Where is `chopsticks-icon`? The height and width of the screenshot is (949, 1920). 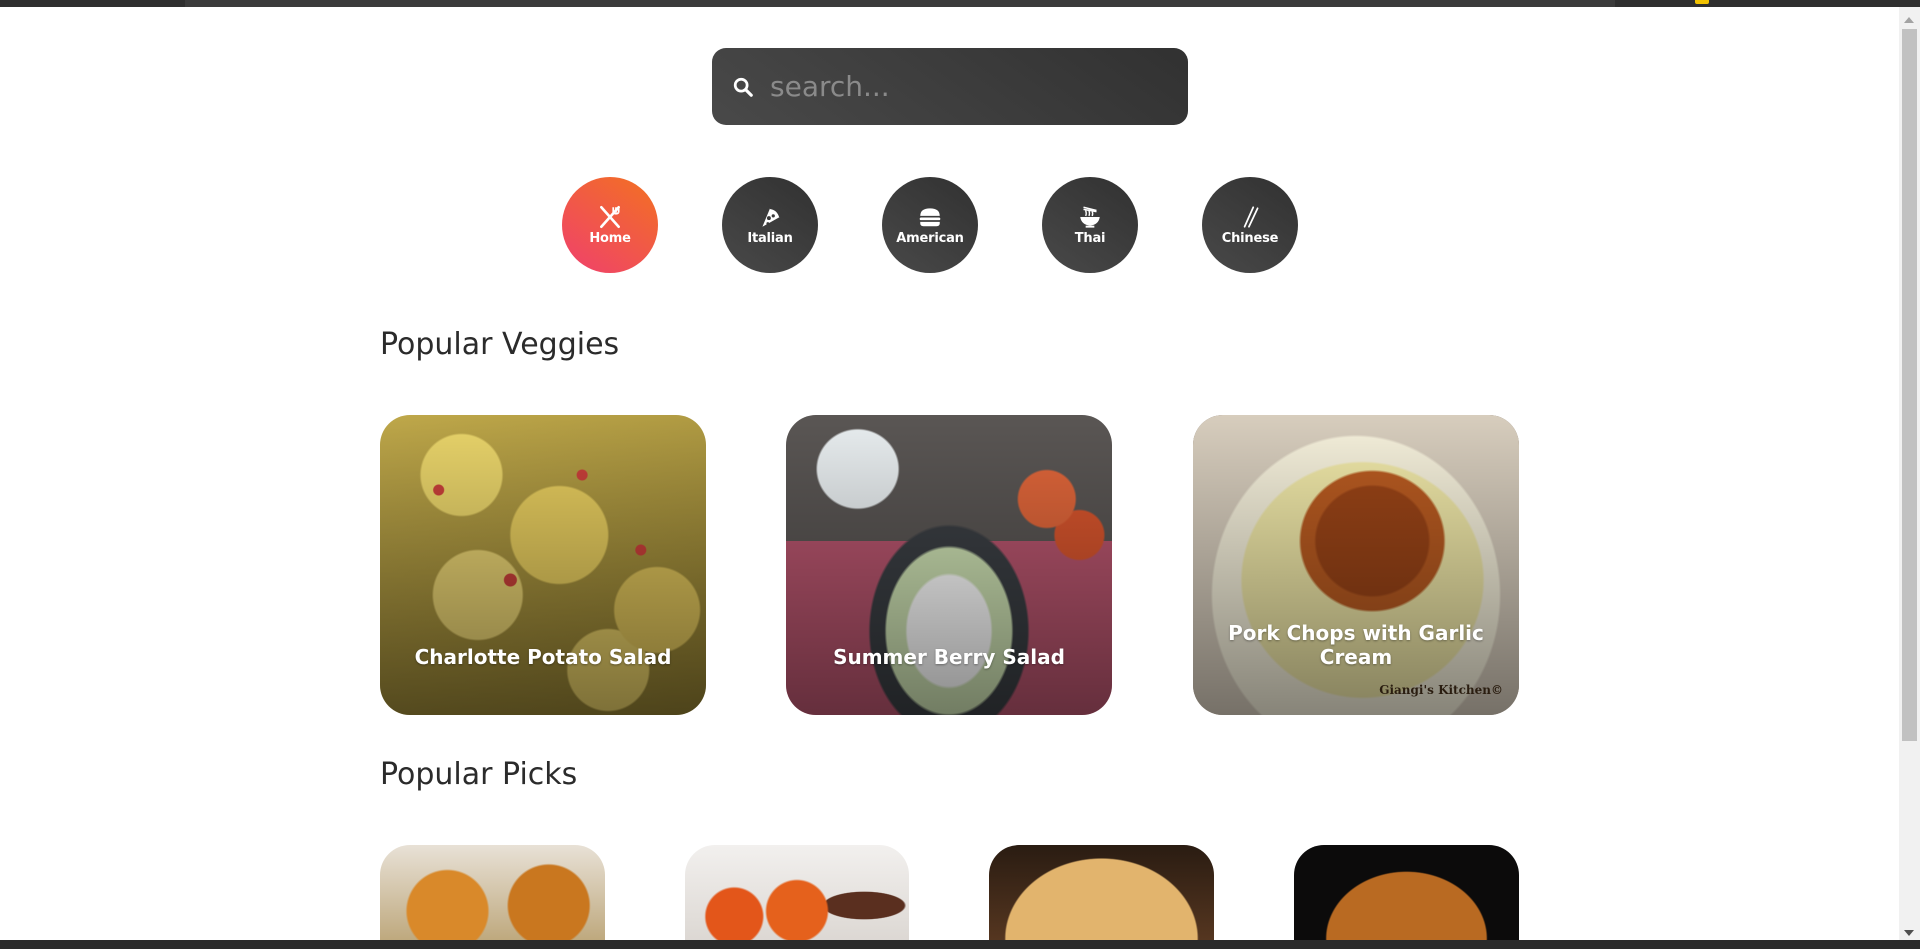 chopsticks-icon is located at coordinates (1251, 217).